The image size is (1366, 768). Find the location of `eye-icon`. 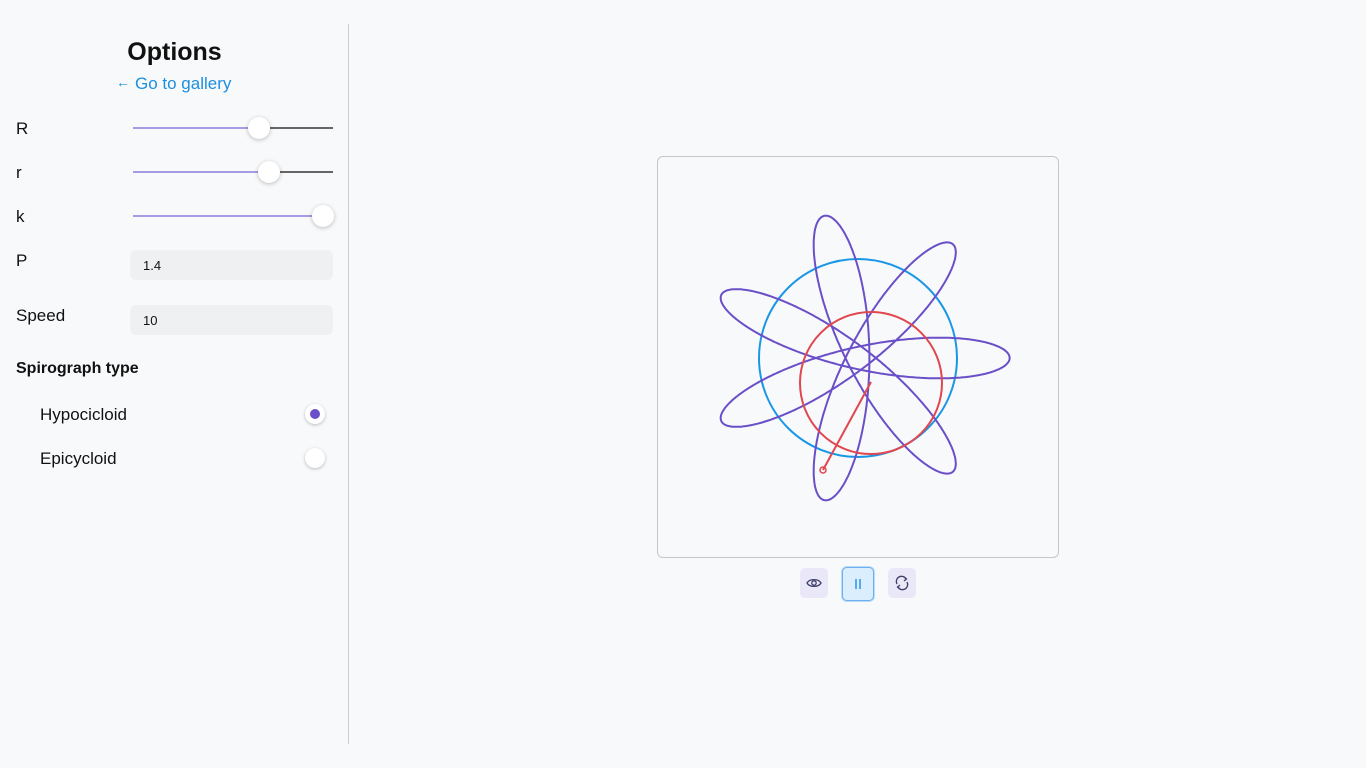

eye-icon is located at coordinates (814, 583).